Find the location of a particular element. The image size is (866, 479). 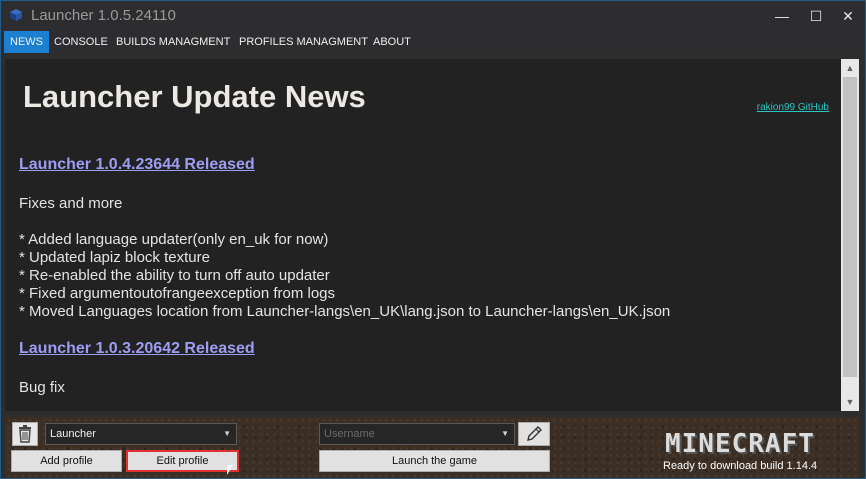

tab-profiles-management: PROFILES MANAGMENT is located at coordinates (303, 42).